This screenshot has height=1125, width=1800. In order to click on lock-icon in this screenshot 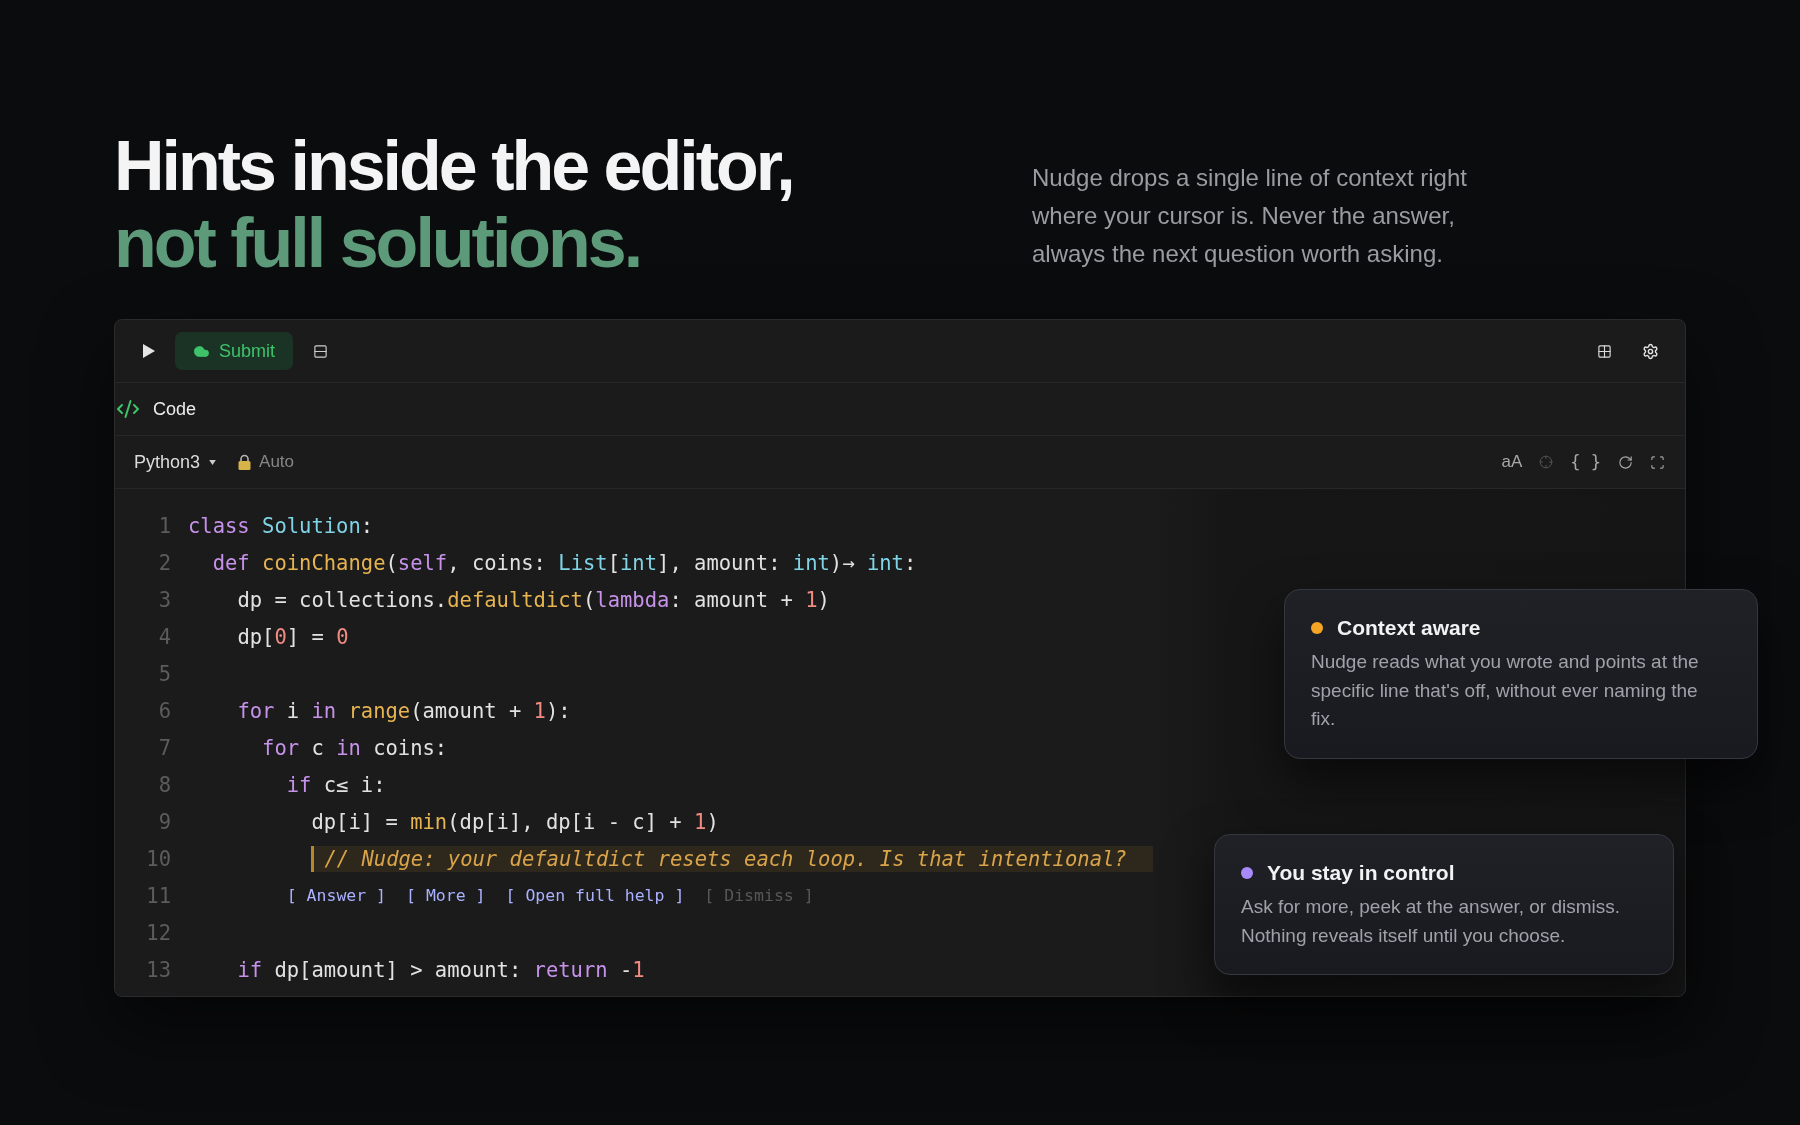, I will do `click(245, 462)`.